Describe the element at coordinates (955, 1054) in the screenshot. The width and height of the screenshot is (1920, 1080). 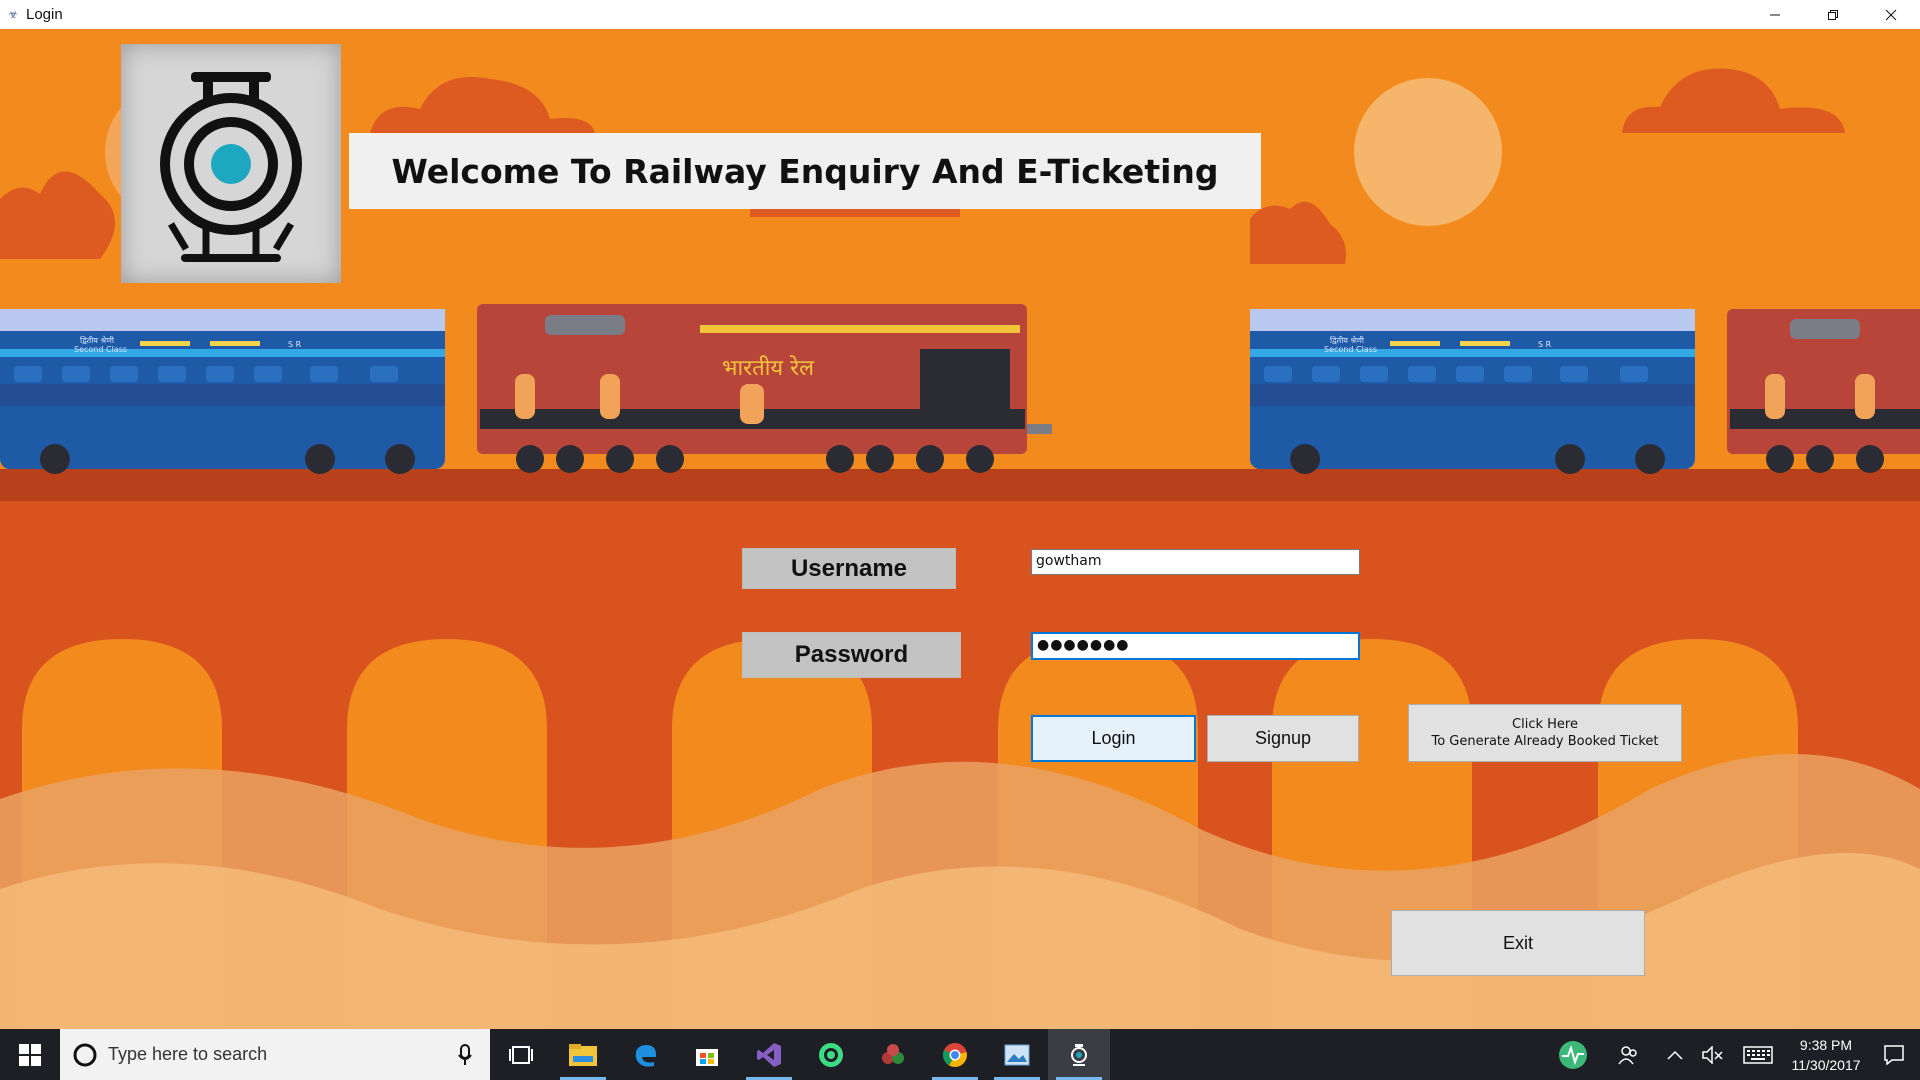
I see `chrome-icon` at that location.